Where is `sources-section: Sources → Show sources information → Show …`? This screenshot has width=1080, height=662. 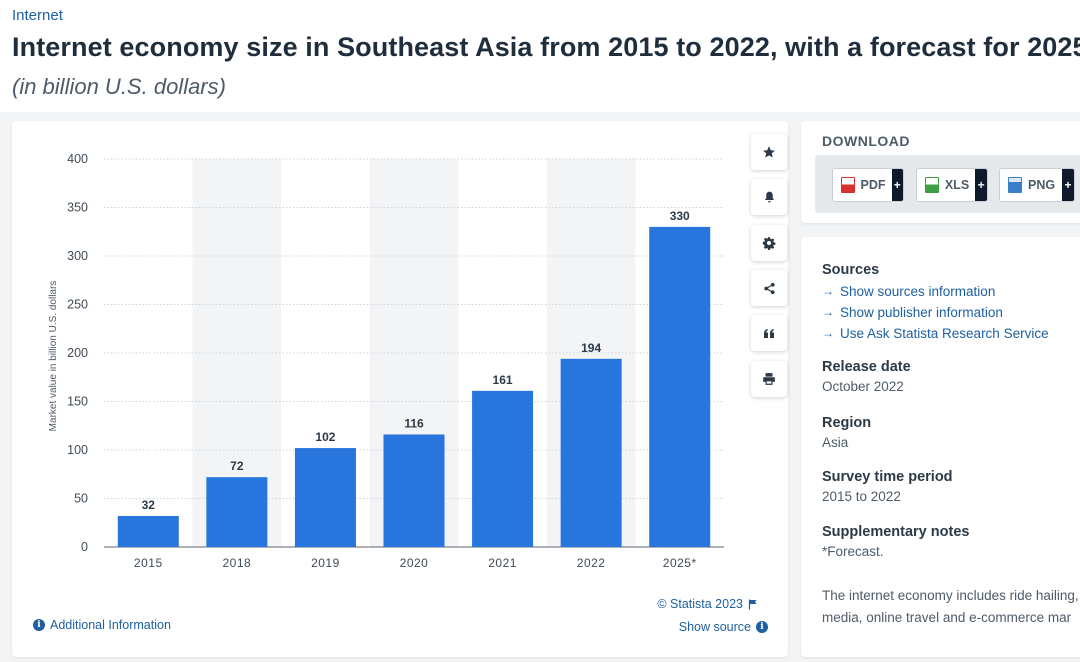
sources-section: Sources → Show sources information → Show … is located at coordinates (935, 303).